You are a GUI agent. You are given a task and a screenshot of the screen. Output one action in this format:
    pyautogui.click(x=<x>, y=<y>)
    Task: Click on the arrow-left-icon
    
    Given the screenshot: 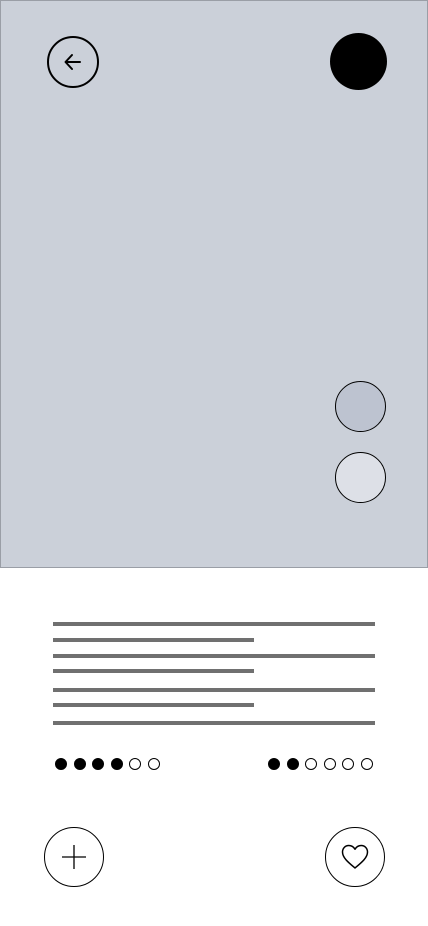 What is the action you would take?
    pyautogui.click(x=72, y=62)
    